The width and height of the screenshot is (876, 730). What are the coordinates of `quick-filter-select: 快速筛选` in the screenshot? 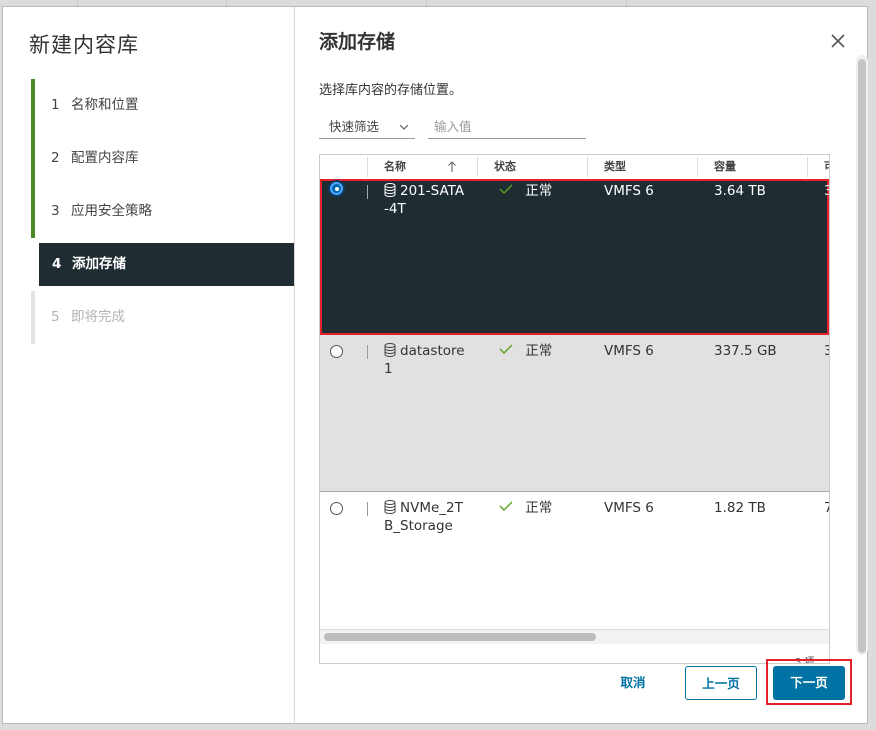 It's located at (367, 127).